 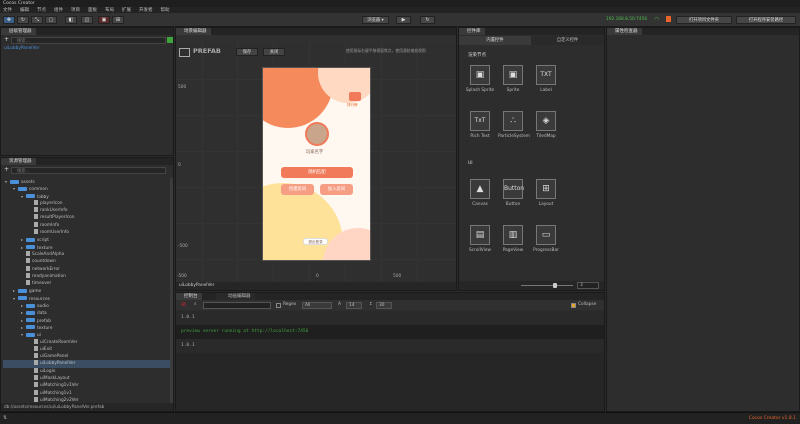 I want to click on asset-tree-item: uiCreateRoomVer, so click(x=87, y=342).